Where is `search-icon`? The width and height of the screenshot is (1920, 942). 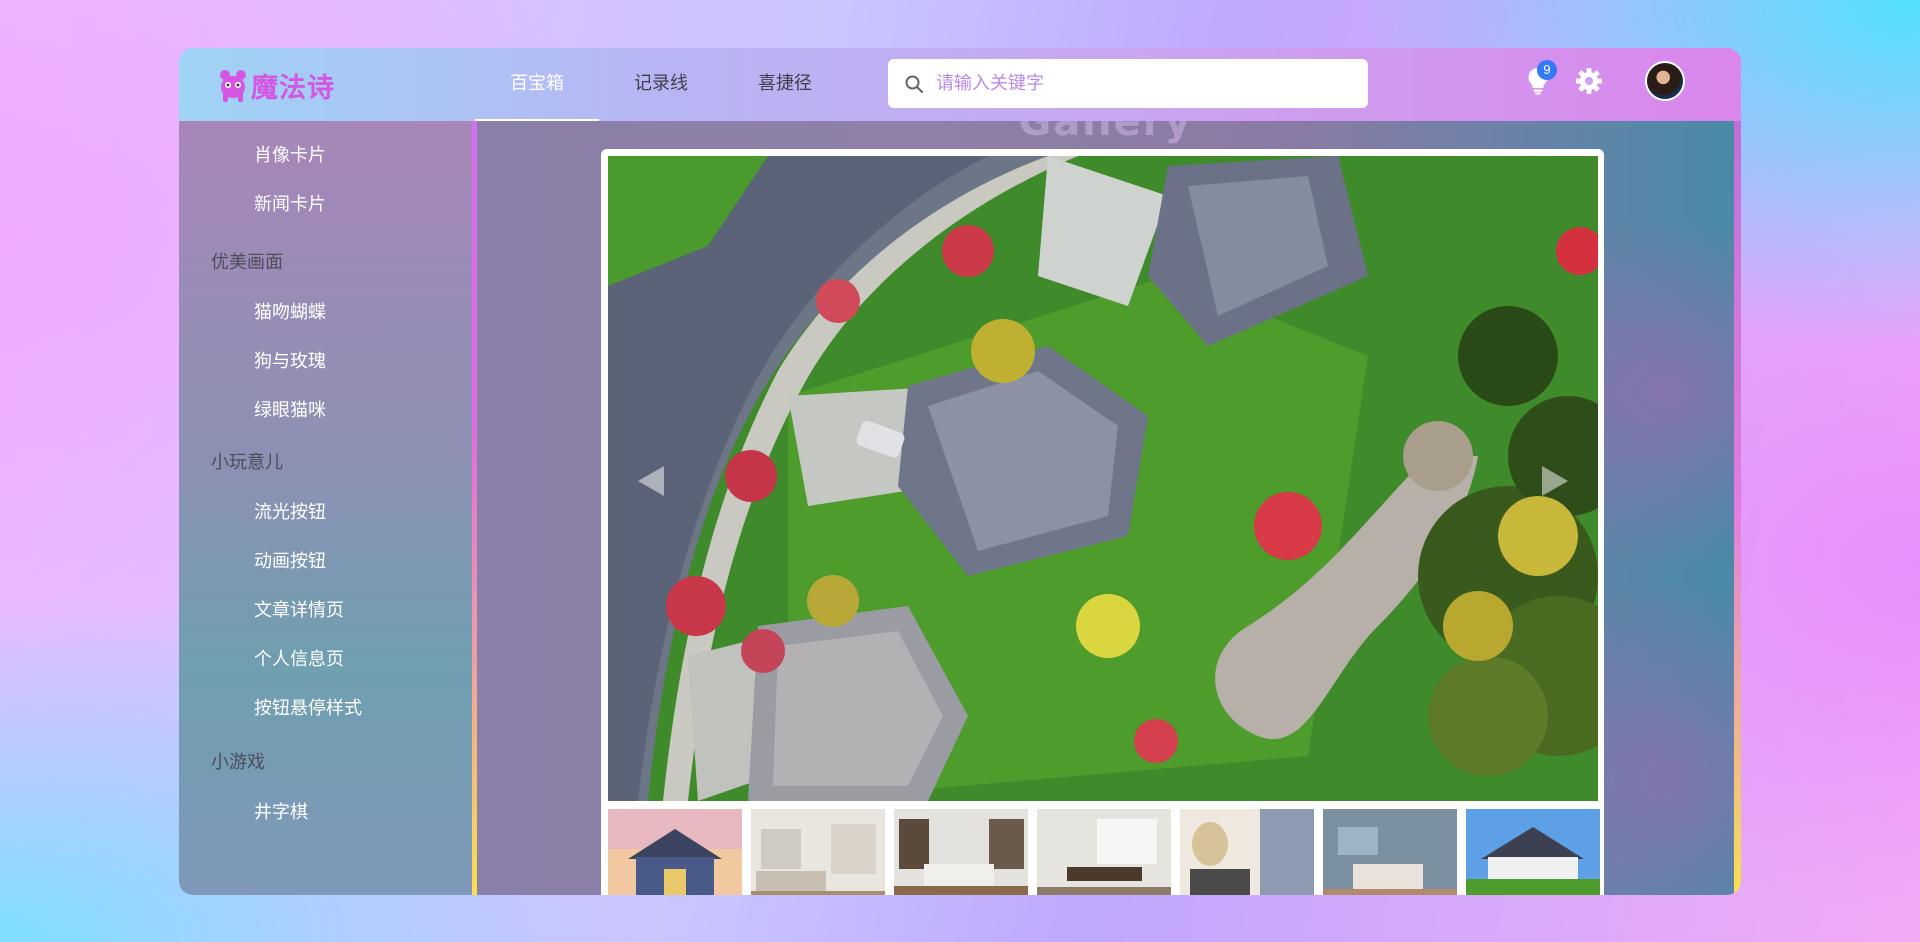 search-icon is located at coordinates (914, 84).